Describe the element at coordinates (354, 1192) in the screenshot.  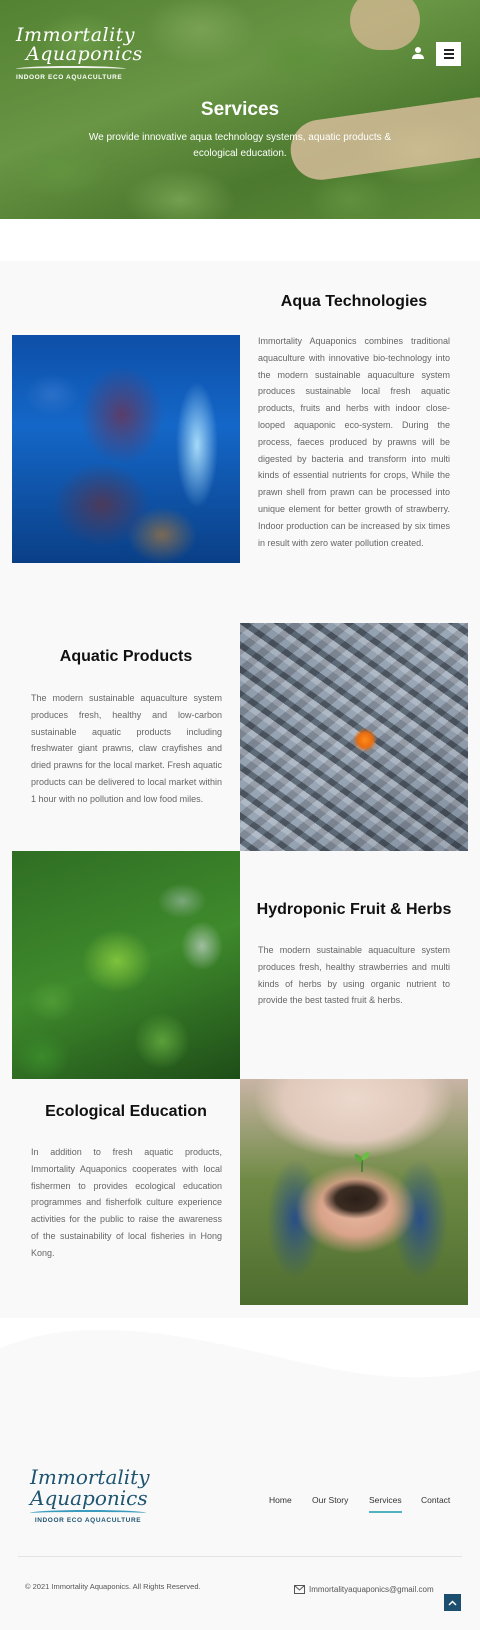
I see `hands-soil-image` at that location.